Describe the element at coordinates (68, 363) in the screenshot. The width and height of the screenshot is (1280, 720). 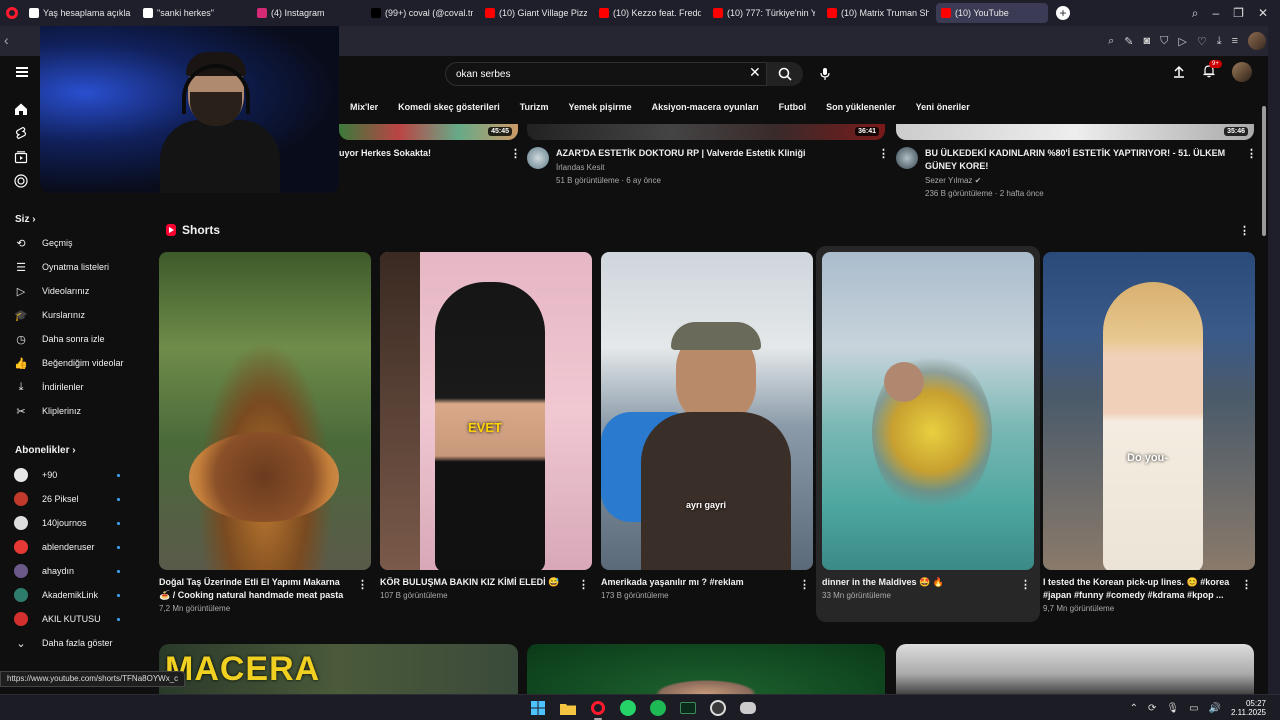
I see `sidebar-item-liked: 👍 Beğendiğim videolar` at that location.